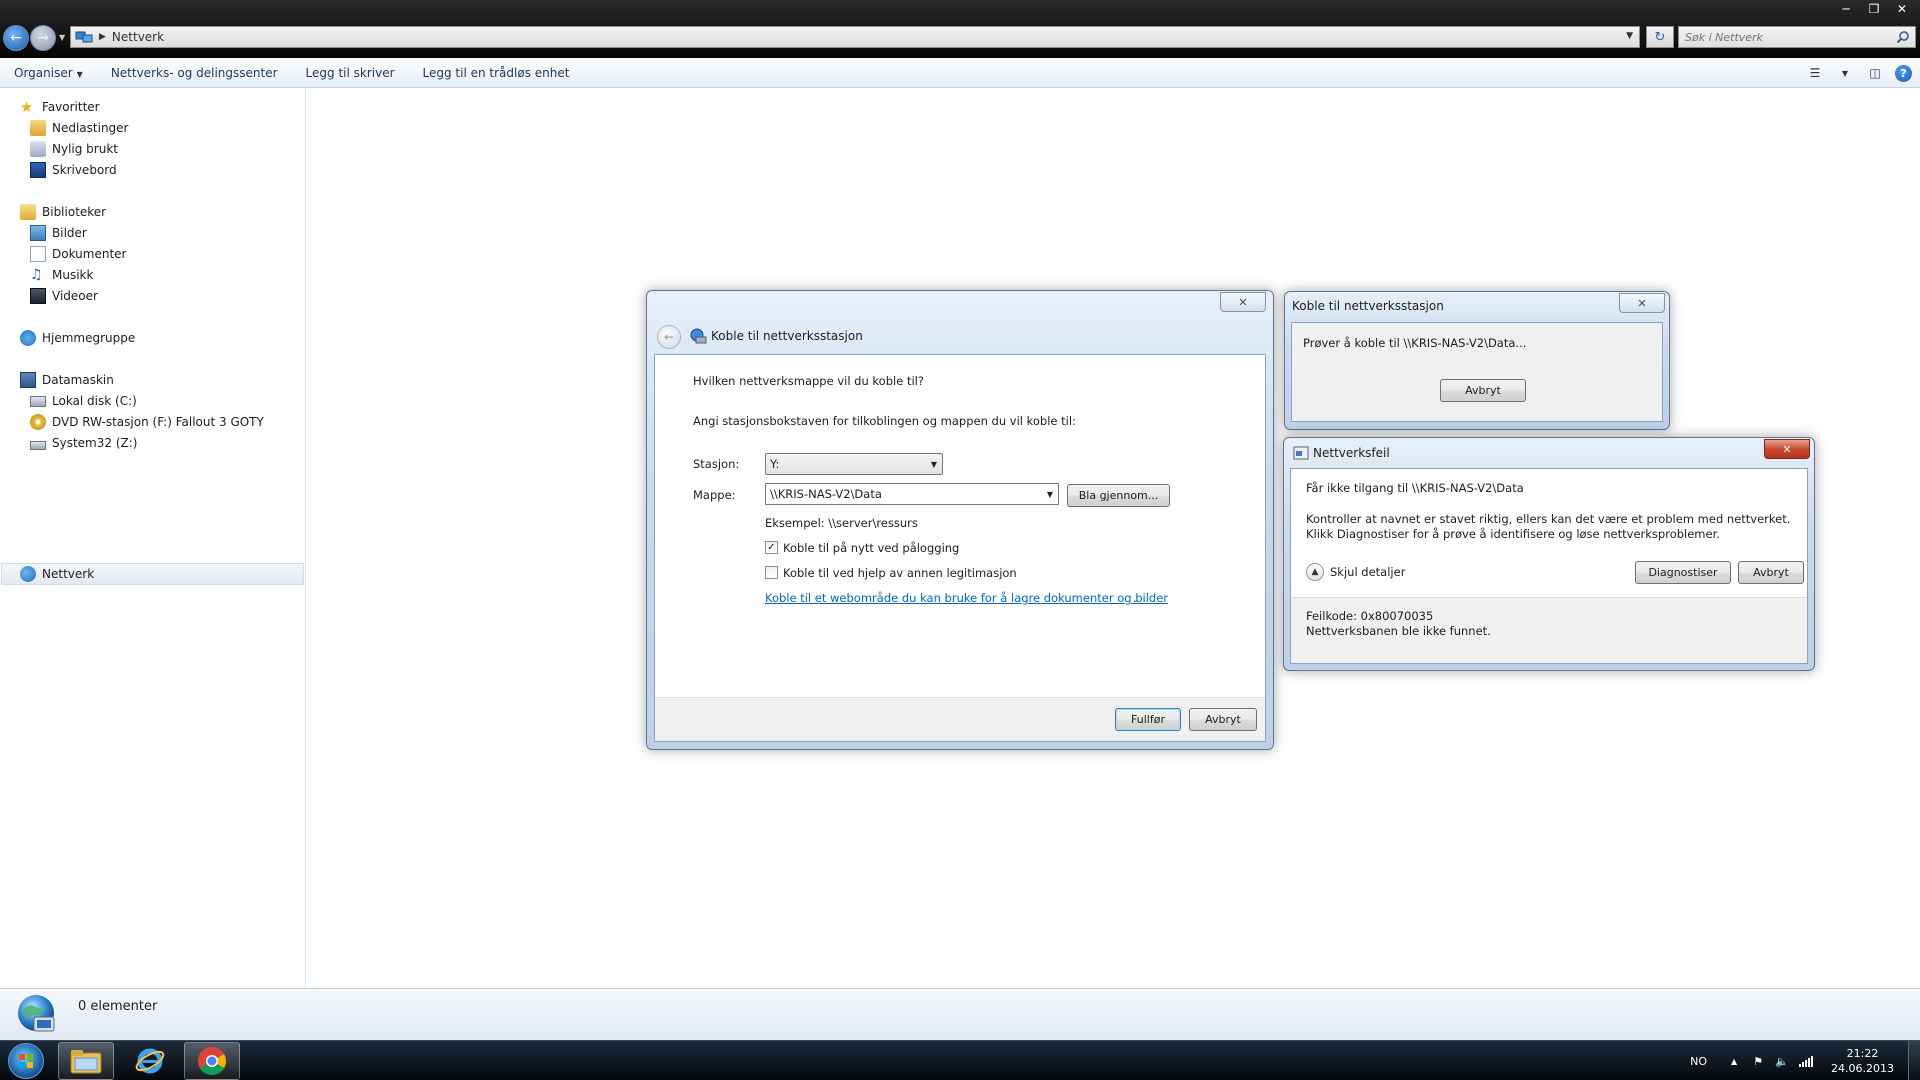  I want to click on taskbar: NO ▲ ⚑ 🔈 21:22 24.06.2013, so click(960, 1060).